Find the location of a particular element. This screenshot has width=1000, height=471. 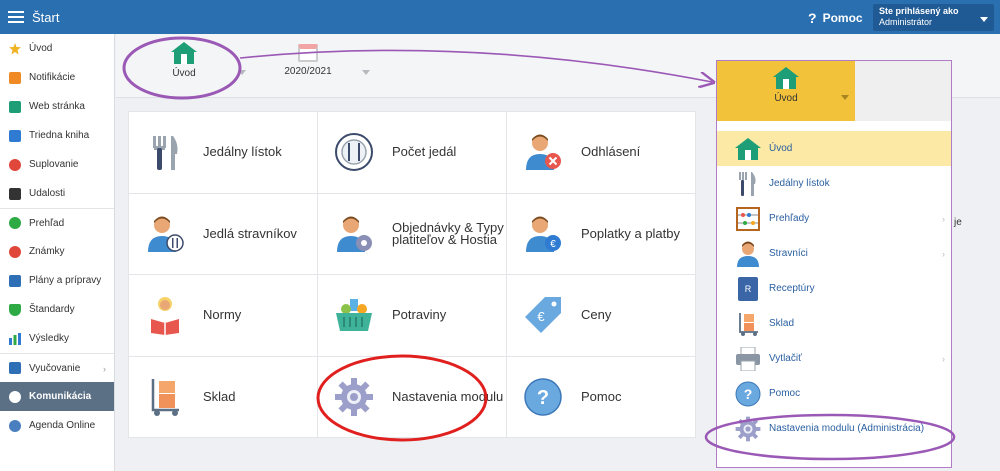

sidebar-item-label: Suplovanie is located at coordinates (54, 164).